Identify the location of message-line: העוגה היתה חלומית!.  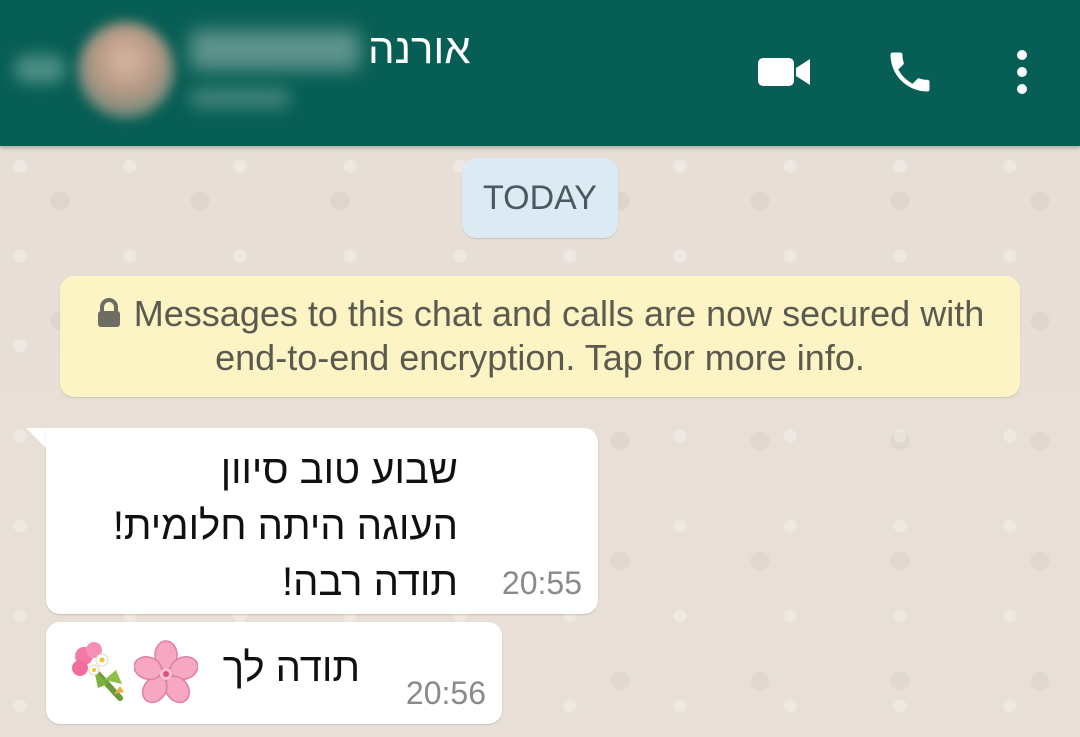
(285, 526).